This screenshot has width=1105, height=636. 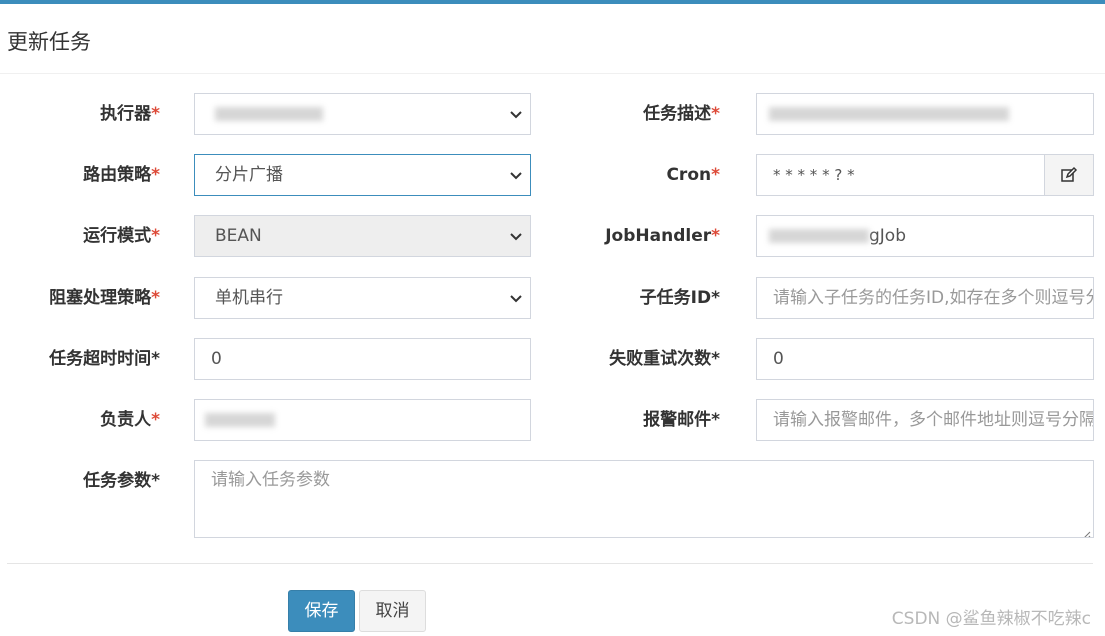 I want to click on alarm-email-input: 请输入报警邮件，多个邮件地址则逗号分隔, so click(x=925, y=420).